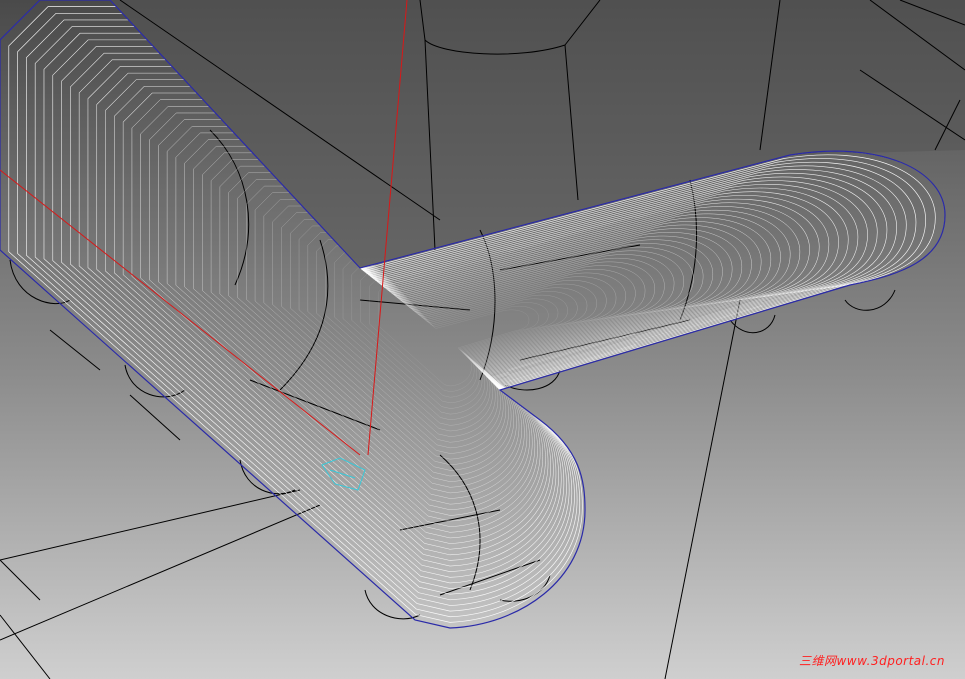 Image resolution: width=965 pixels, height=679 pixels. I want to click on watermark-text: 三维网www.3dportal.cn, so click(871, 661).